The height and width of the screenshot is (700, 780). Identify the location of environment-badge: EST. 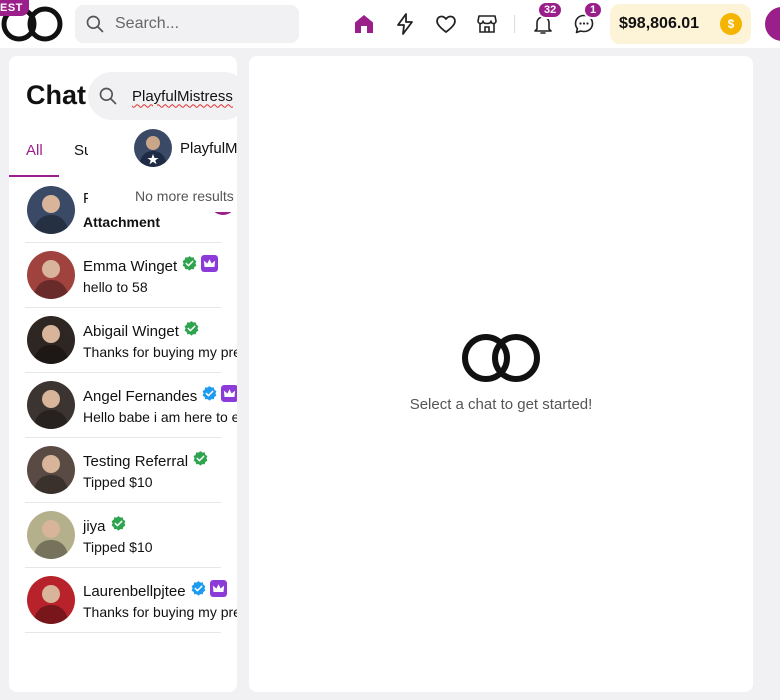
(14, 8).